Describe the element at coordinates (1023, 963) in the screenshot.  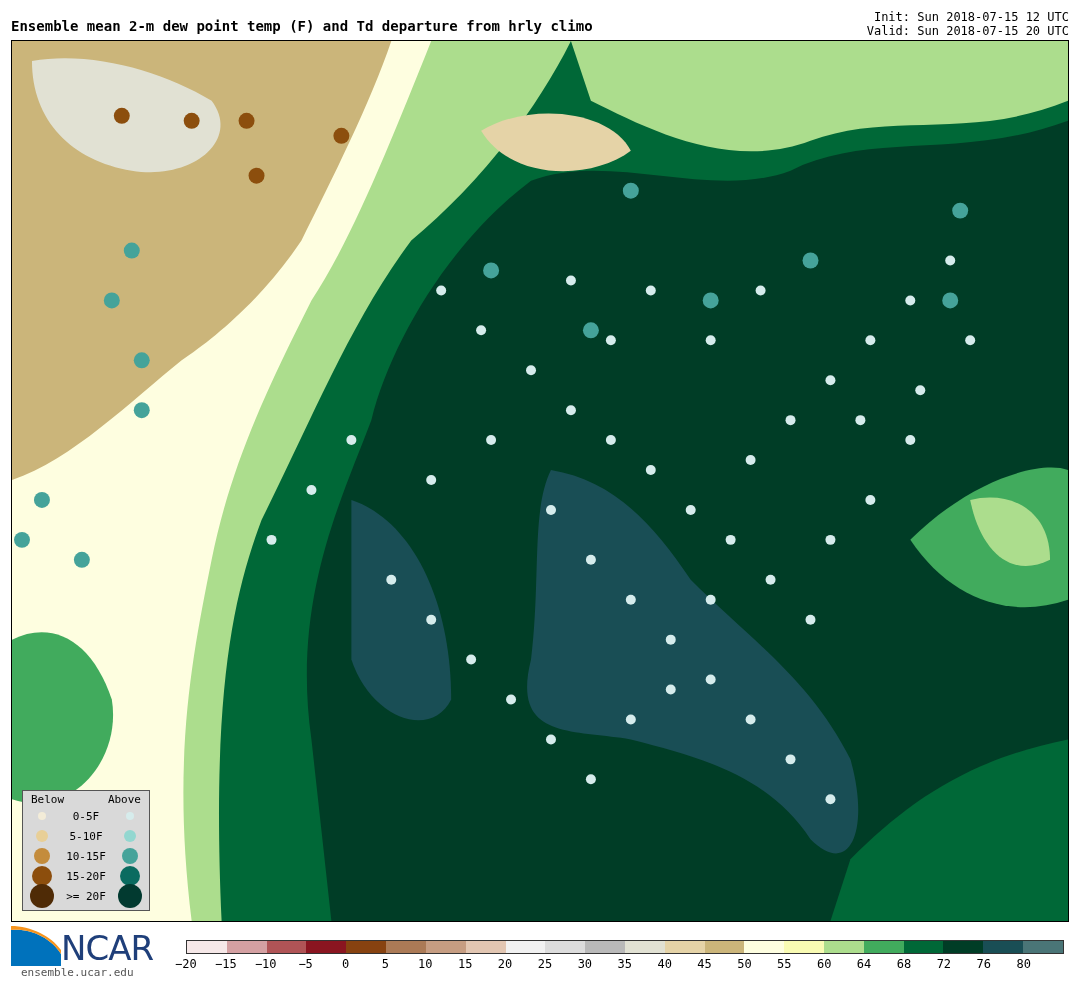
I see `colorbar-tick-label: 80` at that location.